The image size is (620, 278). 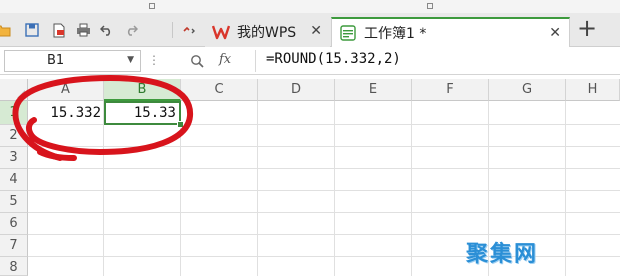 I want to click on watermark-logo: 聚集网, so click(x=502, y=254).